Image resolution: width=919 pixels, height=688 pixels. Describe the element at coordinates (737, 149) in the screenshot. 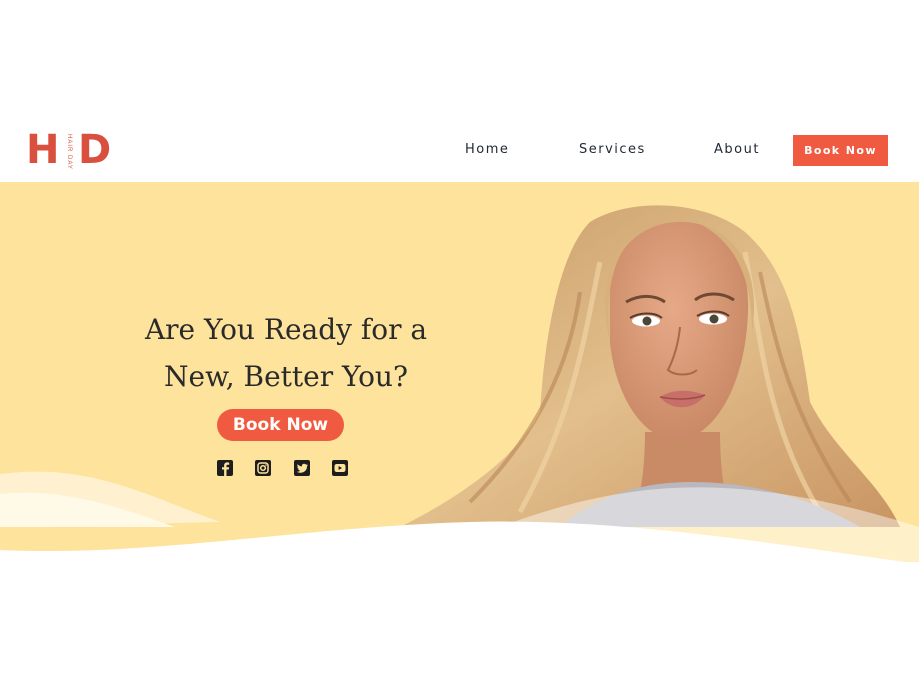

I see `nav-about: About` at that location.